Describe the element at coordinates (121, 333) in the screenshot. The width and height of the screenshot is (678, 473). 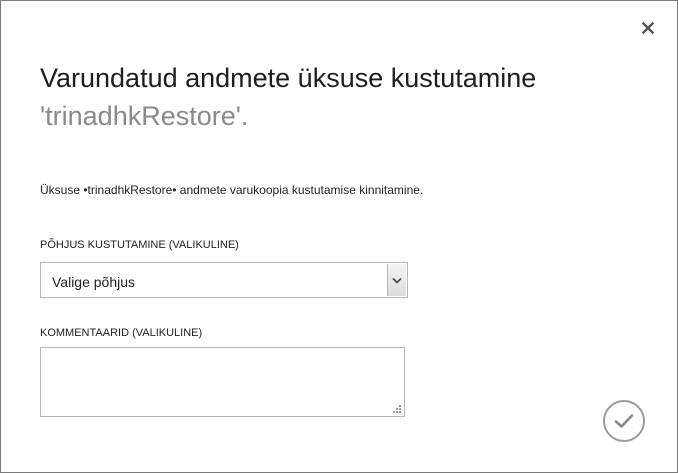
I see `comments-label: KOMMENTAARID (VALIKULINE)` at that location.